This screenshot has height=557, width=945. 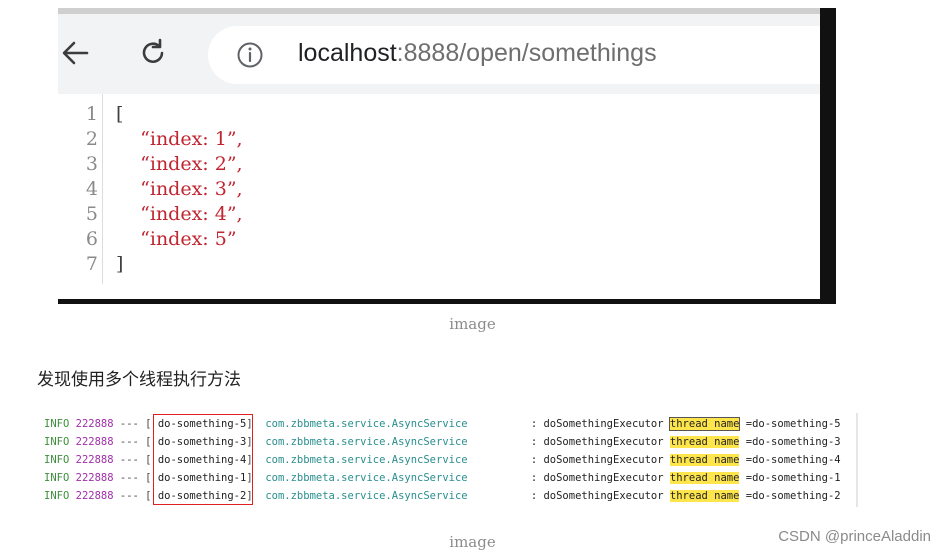 I want to click on reload-icon, so click(x=153, y=53).